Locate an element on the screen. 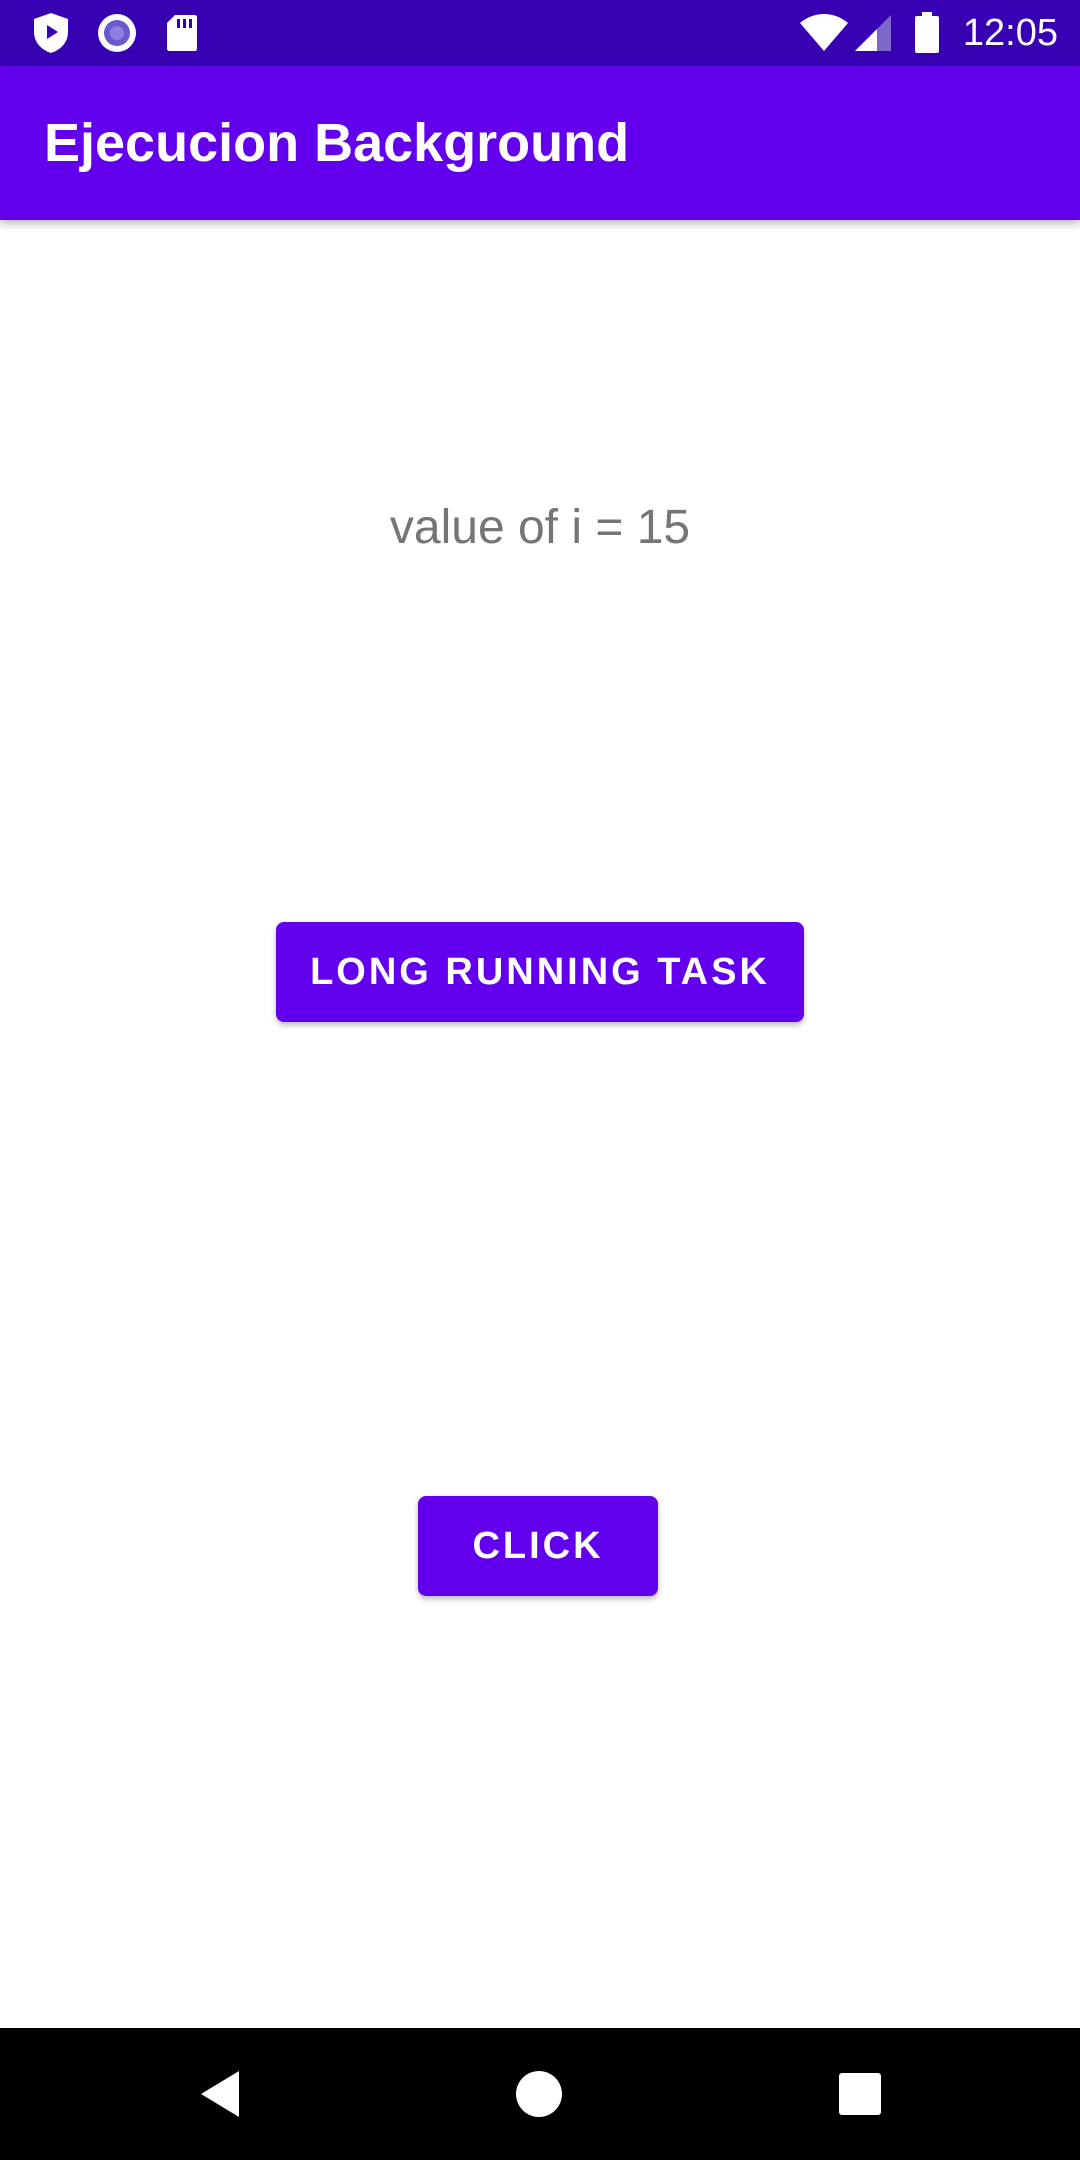  home-icon is located at coordinates (539, 2094).